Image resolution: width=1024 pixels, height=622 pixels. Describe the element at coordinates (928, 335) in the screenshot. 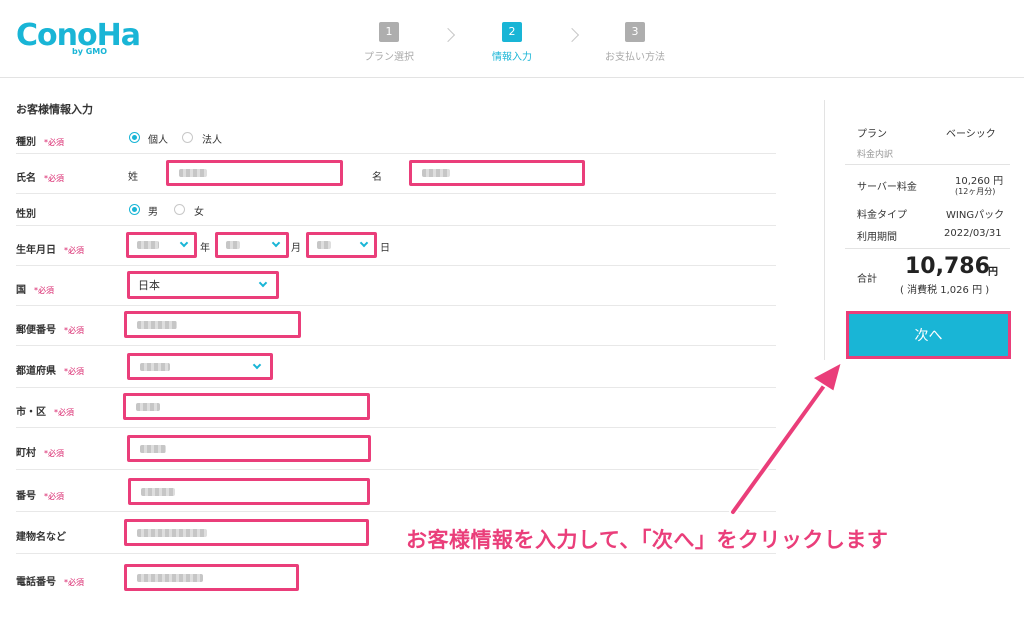

I see `next-button: 次へ` at that location.